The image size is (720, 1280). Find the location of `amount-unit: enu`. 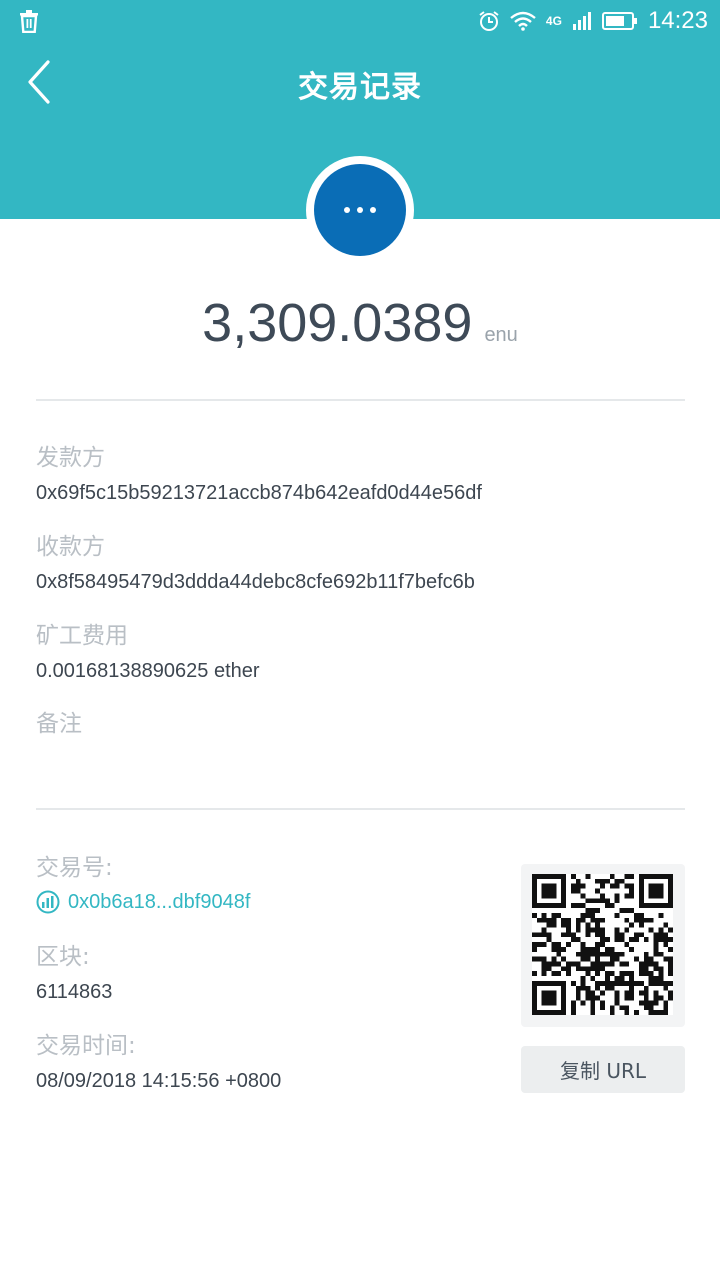

amount-unit: enu is located at coordinates (501, 335).